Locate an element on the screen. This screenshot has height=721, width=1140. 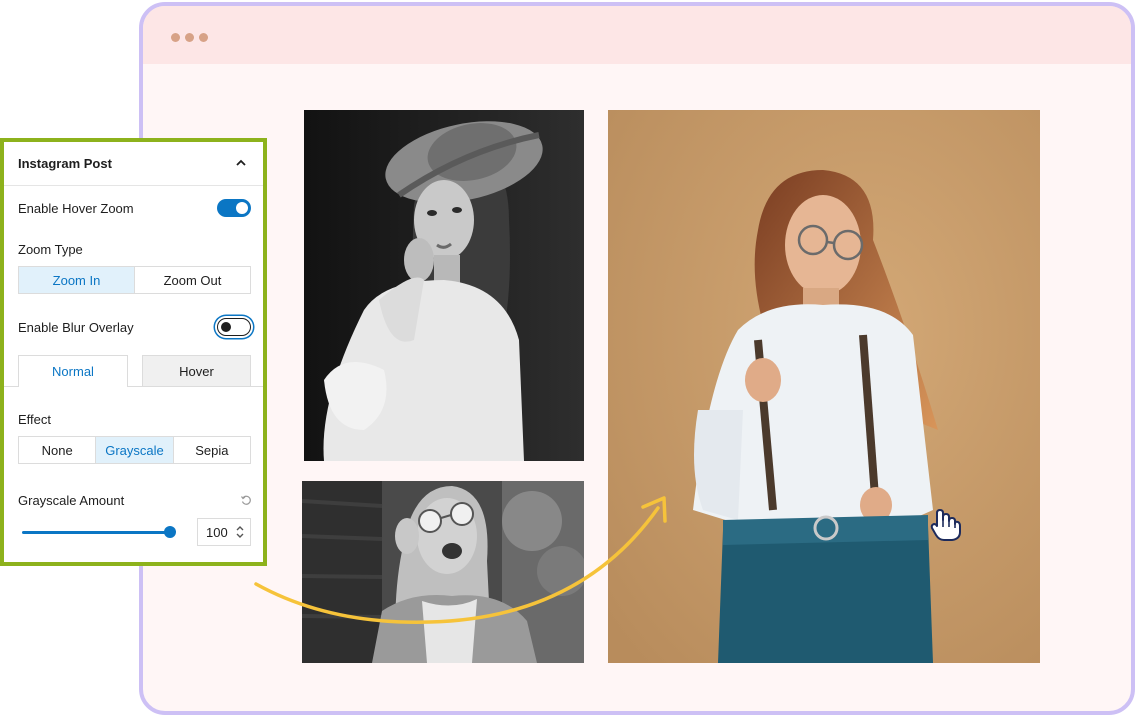
photo-laughing-woman is located at coordinates (443, 572).